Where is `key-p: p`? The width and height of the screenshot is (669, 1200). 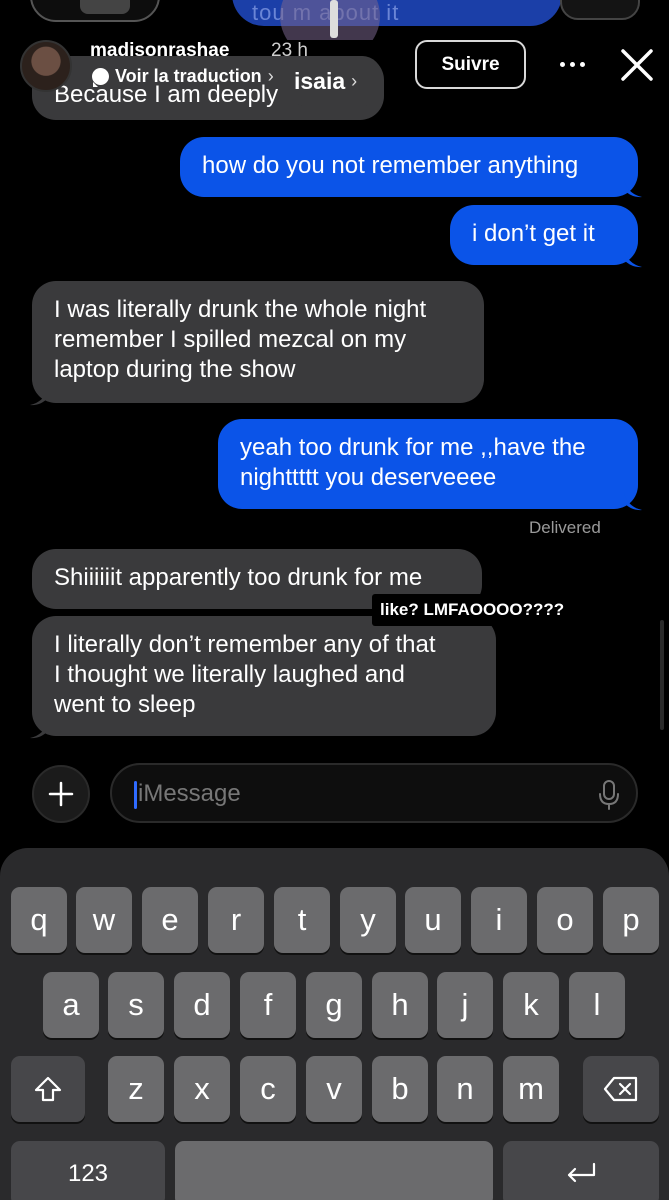 key-p: p is located at coordinates (631, 920).